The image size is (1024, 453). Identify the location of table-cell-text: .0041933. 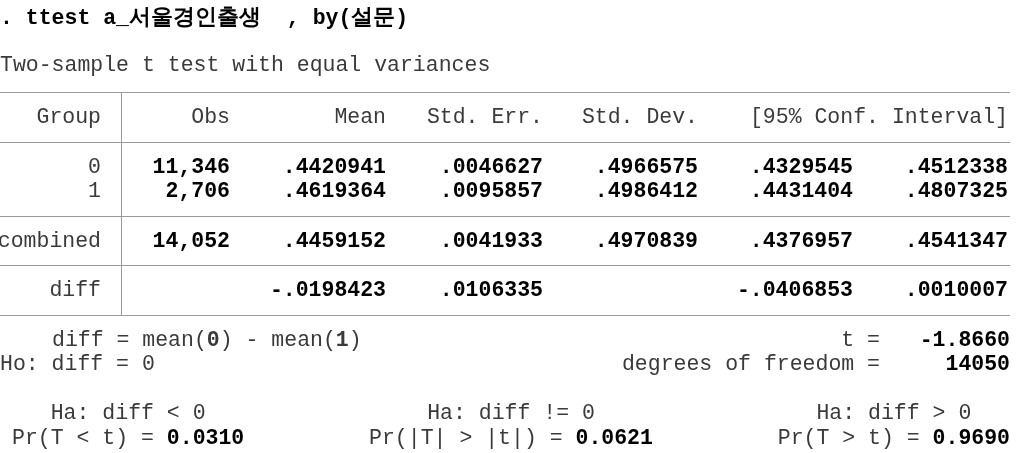
(490, 240).